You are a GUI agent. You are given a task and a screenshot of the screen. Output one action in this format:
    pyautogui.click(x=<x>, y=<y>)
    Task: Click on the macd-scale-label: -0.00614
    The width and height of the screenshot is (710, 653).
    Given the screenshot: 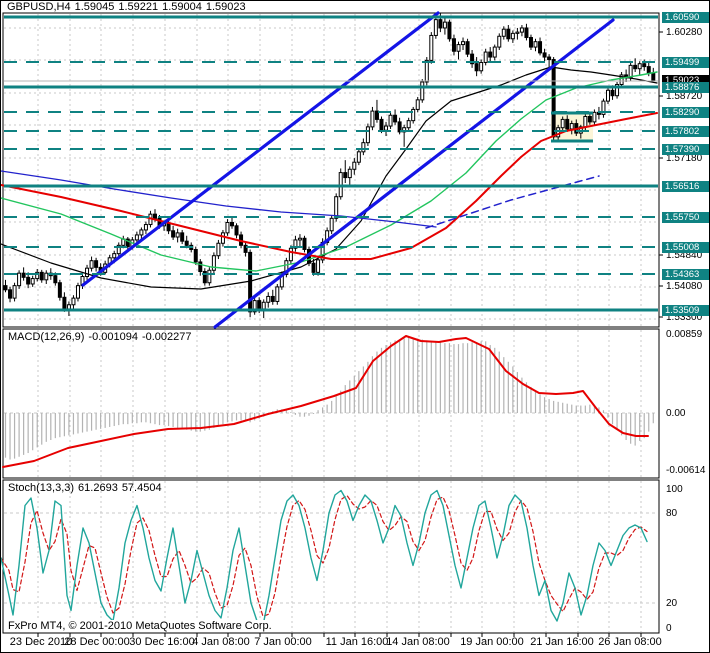 What is the action you would take?
    pyautogui.click(x=686, y=470)
    